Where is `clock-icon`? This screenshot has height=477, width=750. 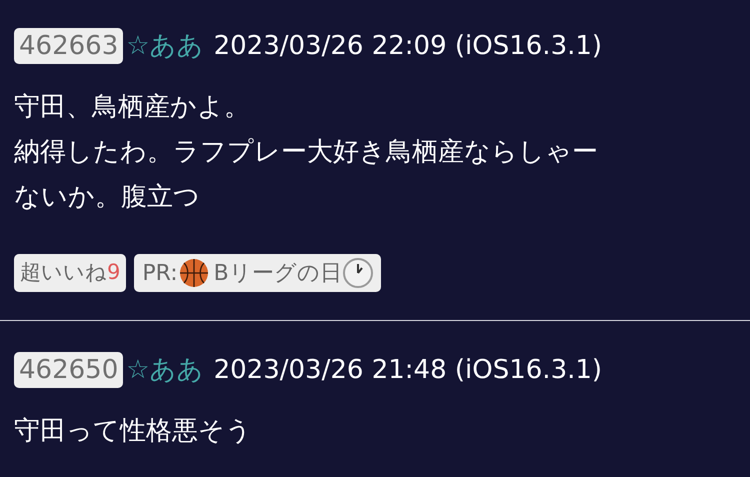
clock-icon is located at coordinates (357, 273).